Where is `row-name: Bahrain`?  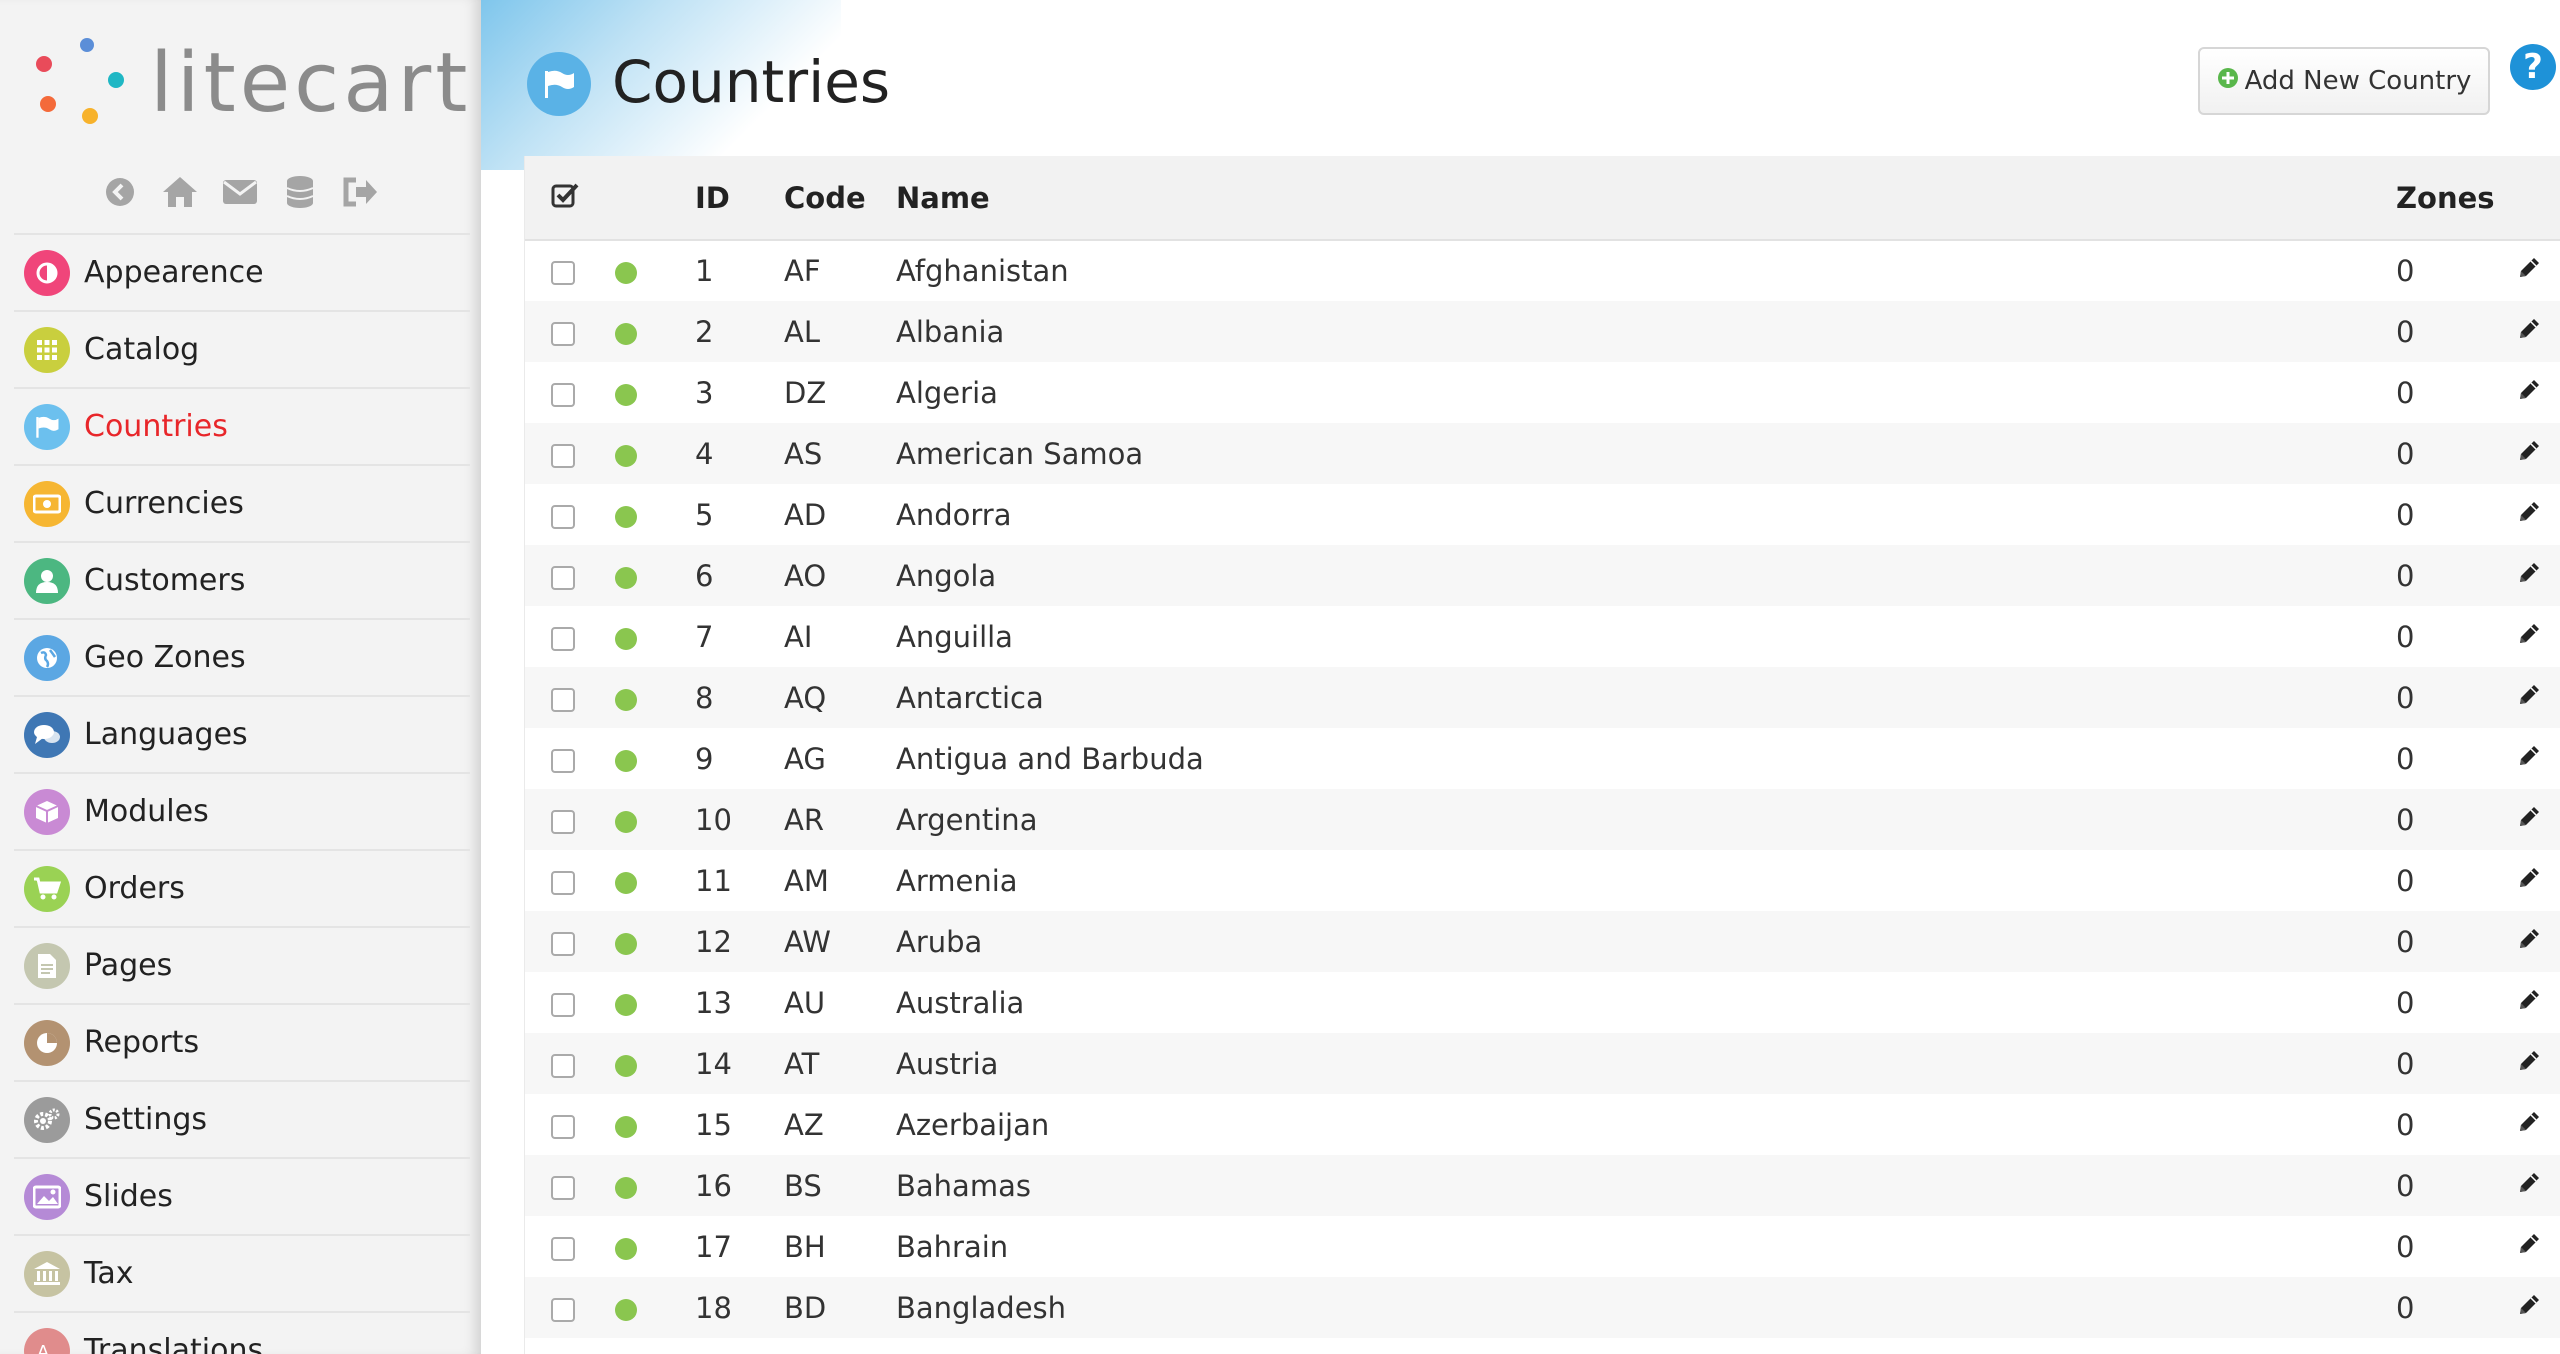 row-name: Bahrain is located at coordinates (1646, 1246).